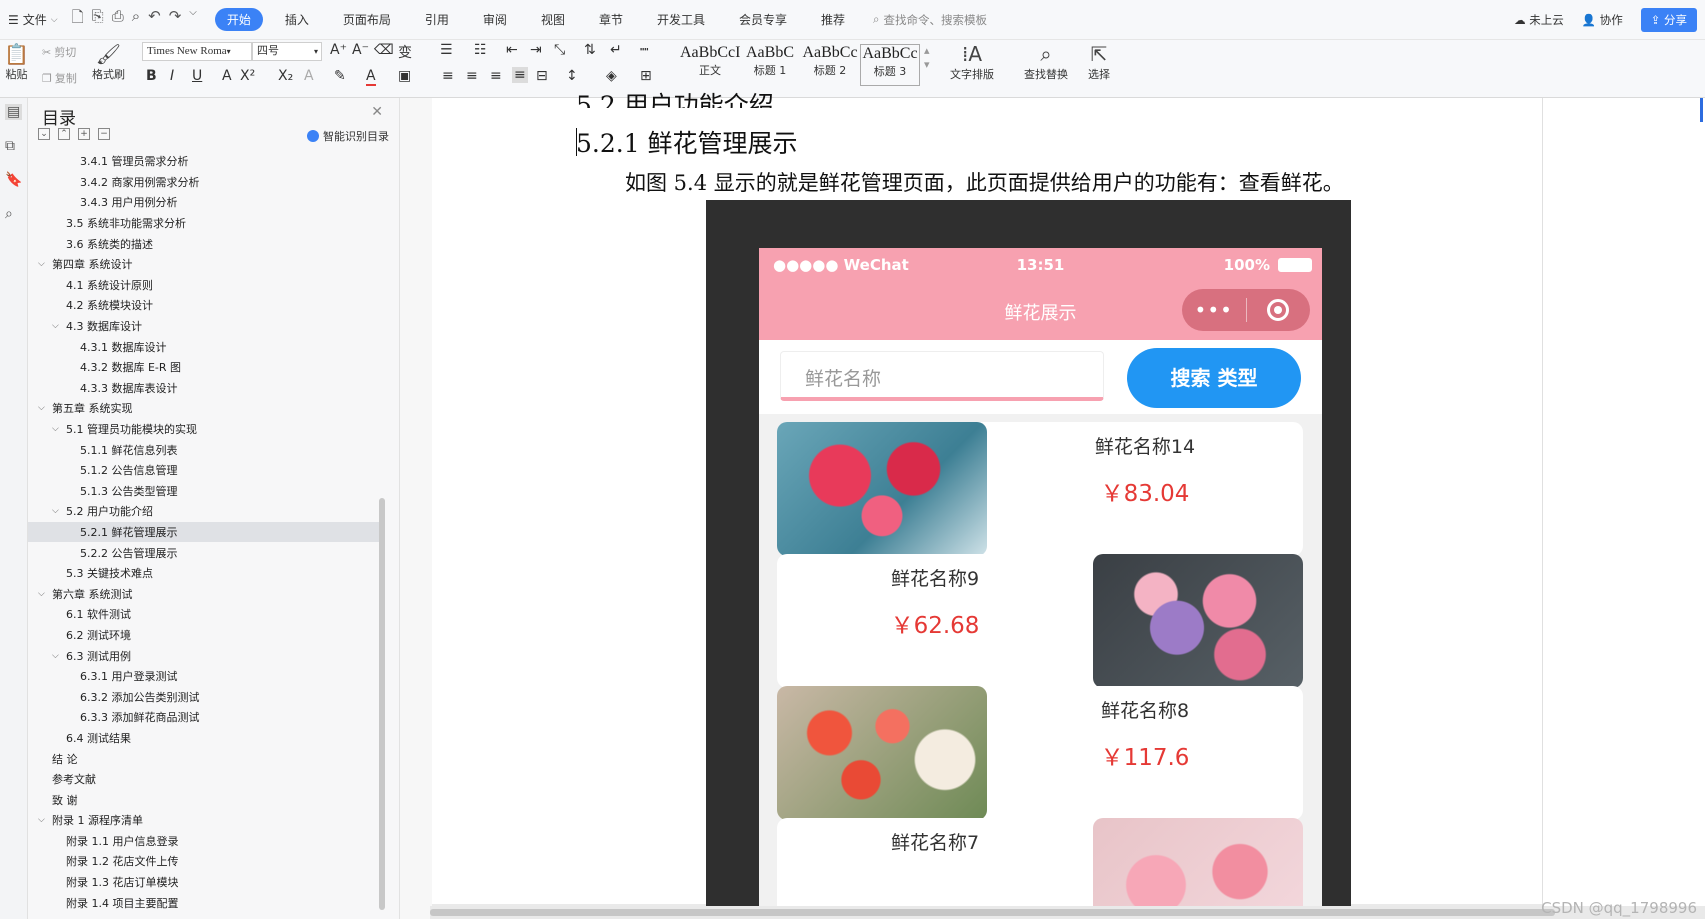 Image resolution: width=1705 pixels, height=919 pixels. What do you see at coordinates (64, 134) in the screenshot?
I see `expand-all-icon: ⌃` at bounding box center [64, 134].